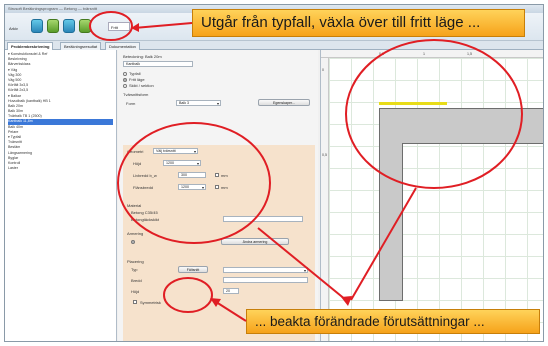 The width and height of the screenshot is (548, 346). Describe the element at coordinates (136, 280) in the screenshot. I see `width-label: Bredd` at that location.